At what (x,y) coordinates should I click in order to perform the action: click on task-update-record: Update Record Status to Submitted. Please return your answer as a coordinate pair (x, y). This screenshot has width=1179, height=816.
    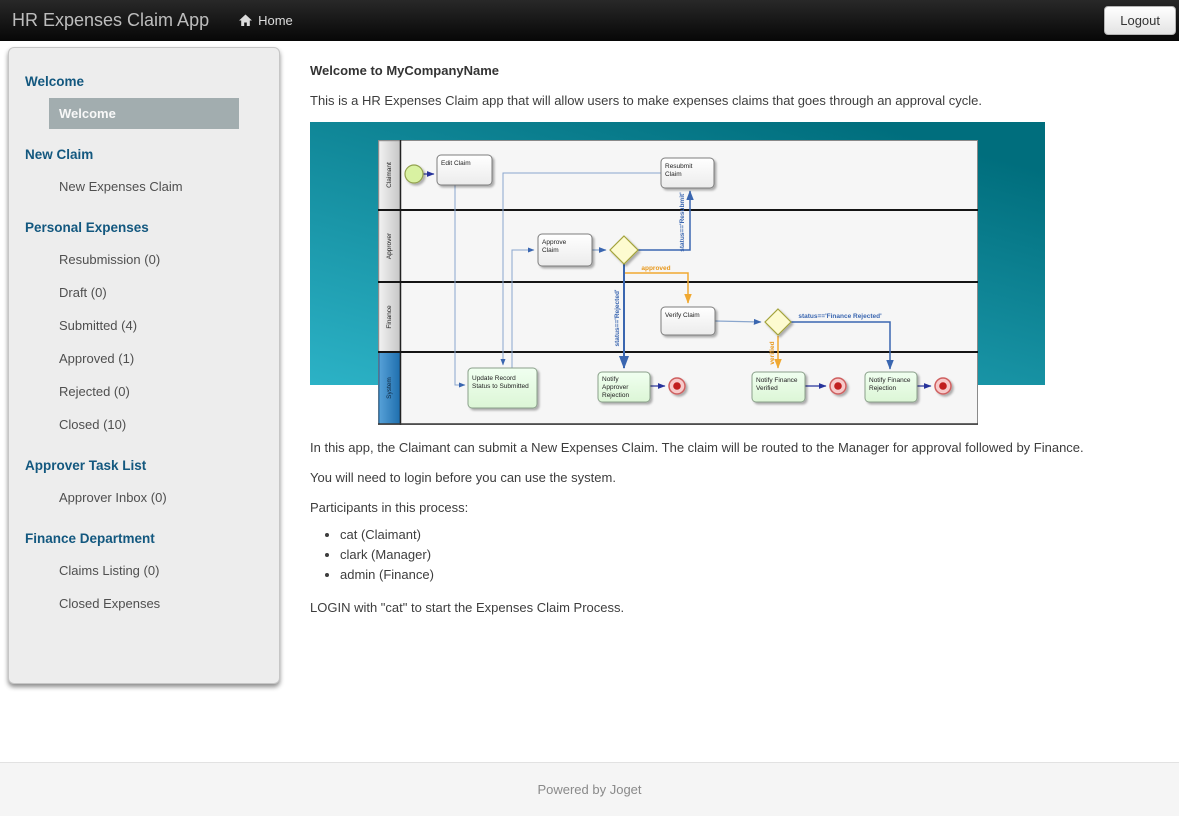
    Looking at the image, I should click on (502, 388).